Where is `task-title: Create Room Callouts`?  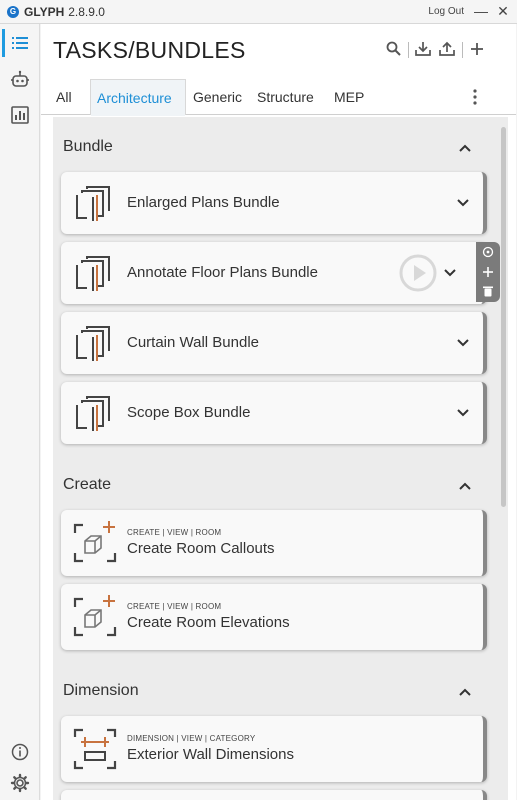
task-title: Create Room Callouts is located at coordinates (201, 548).